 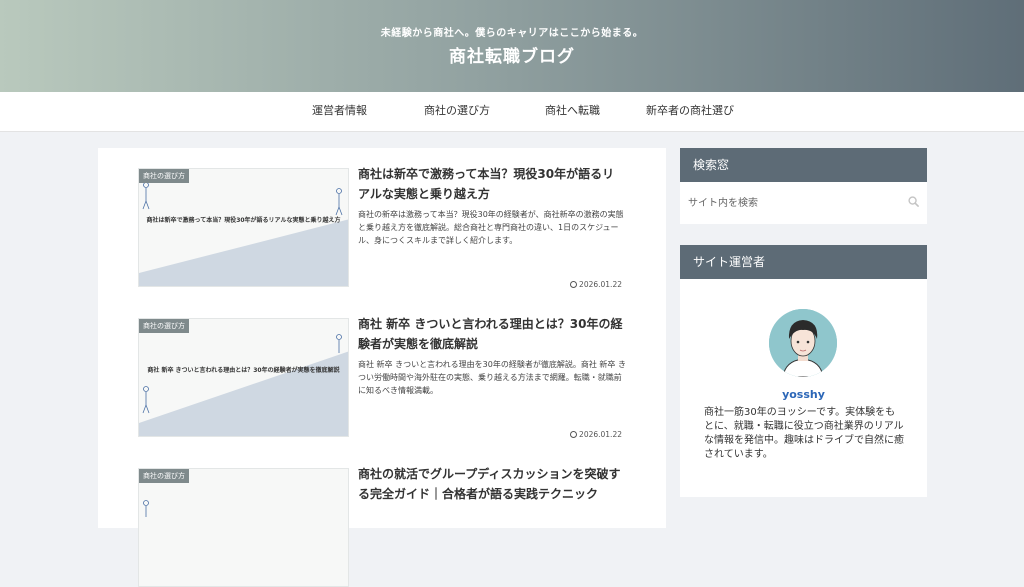 I want to click on post-title: 商社は新卒で激務って本当？現役30年が語るリアルな実態と乗り越え方, so click(x=492, y=184).